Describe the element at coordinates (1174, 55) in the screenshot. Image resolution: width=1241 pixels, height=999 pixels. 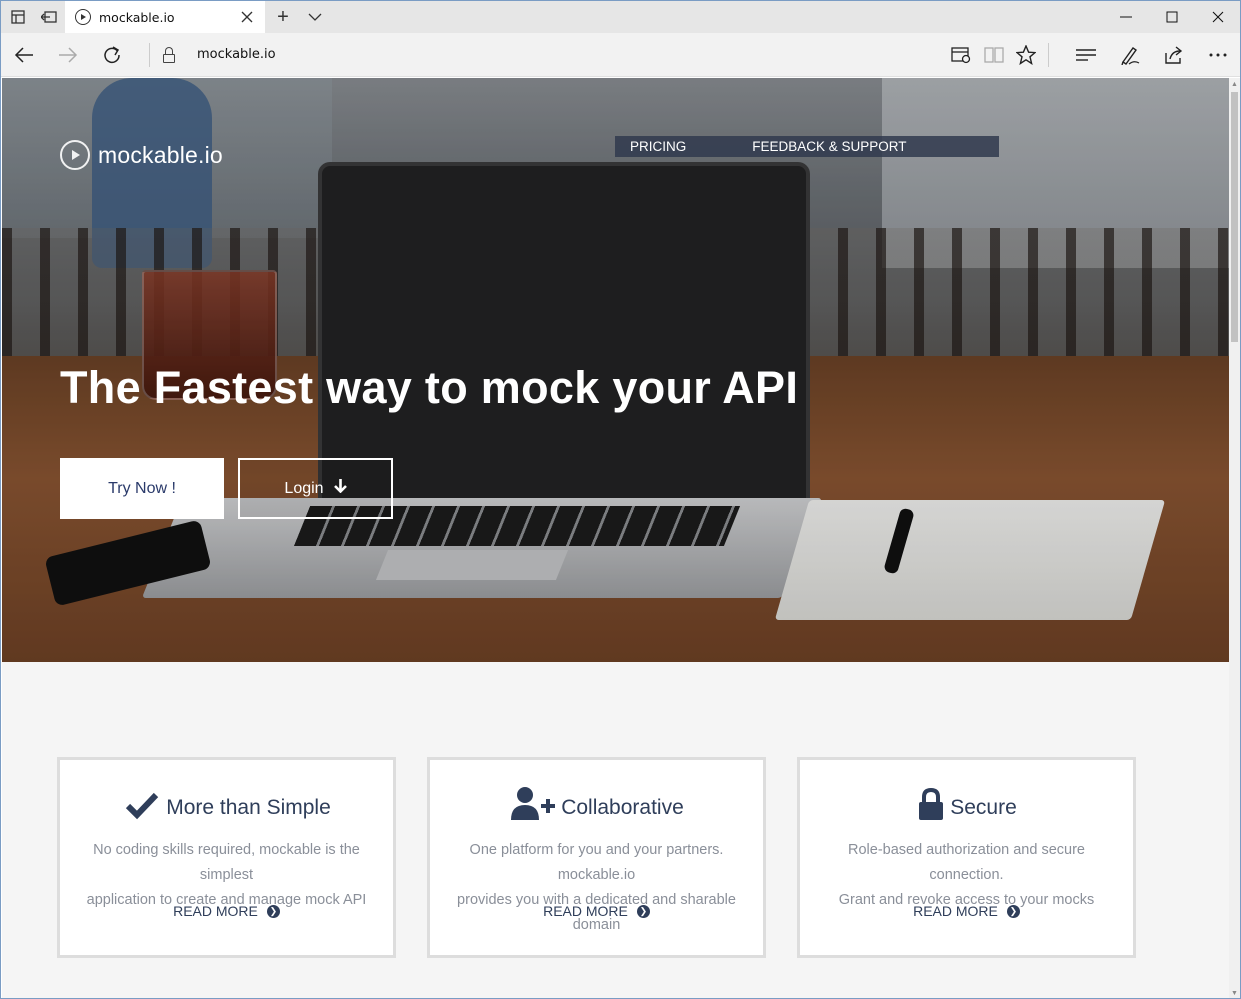
I see `share-icon` at that location.